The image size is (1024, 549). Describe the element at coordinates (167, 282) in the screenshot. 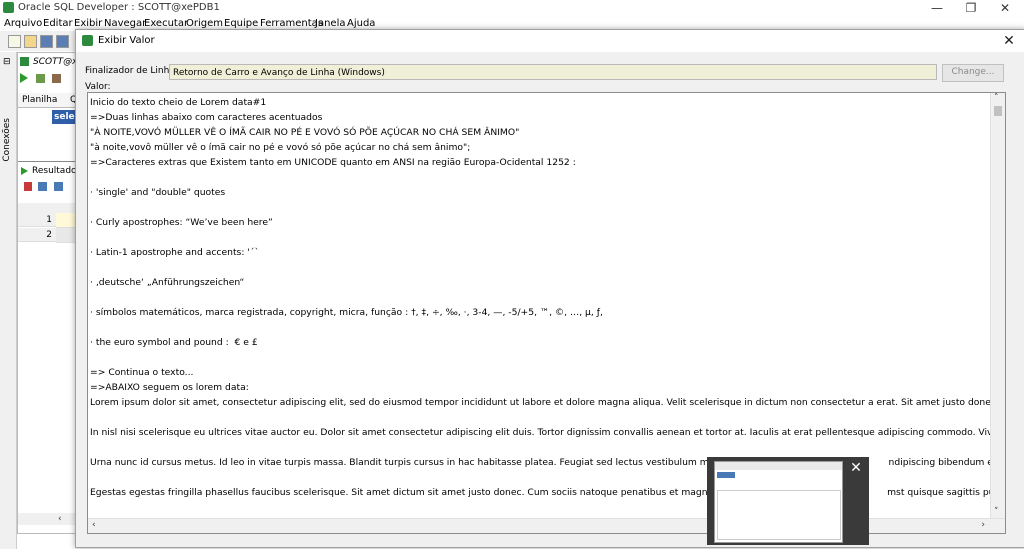

I see `value-line: · ‚deutsche‘ „Anführungszeichen“` at that location.